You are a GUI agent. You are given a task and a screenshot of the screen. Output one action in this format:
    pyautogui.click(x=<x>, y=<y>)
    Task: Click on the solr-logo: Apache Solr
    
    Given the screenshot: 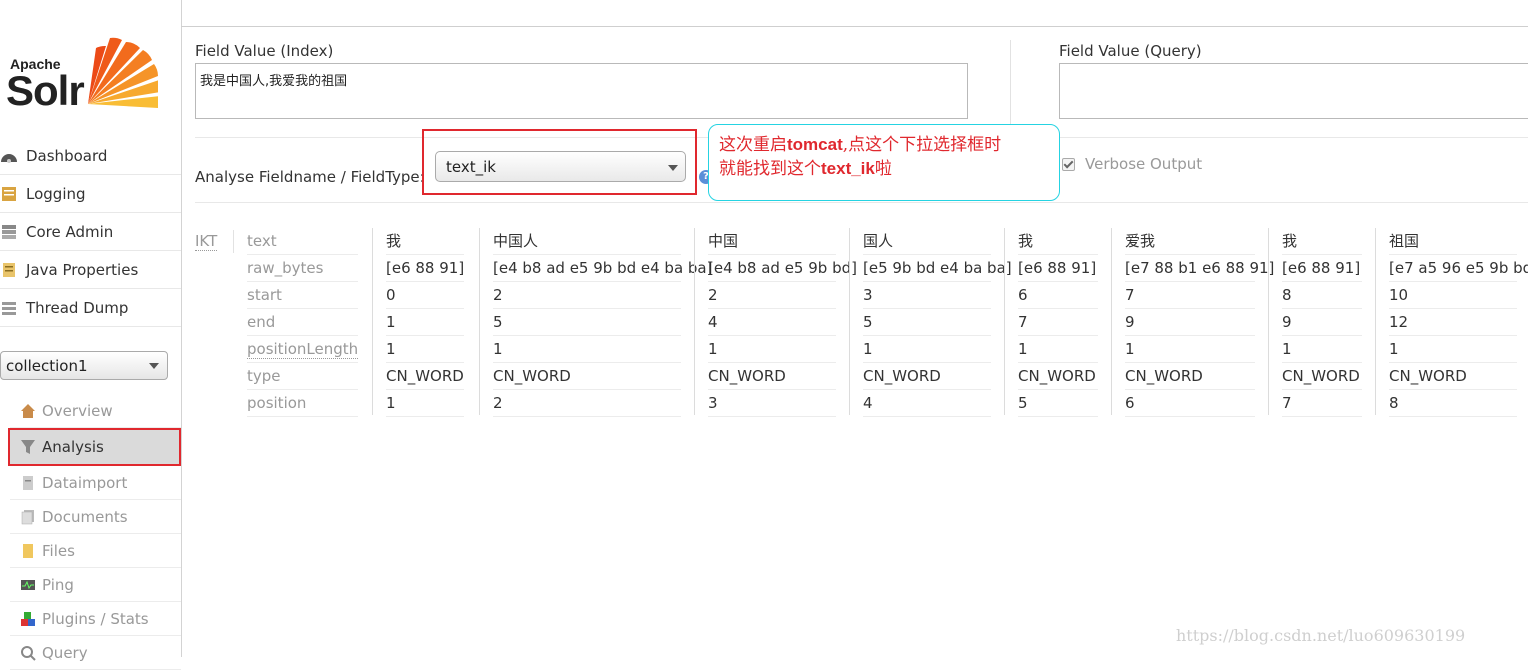 What is the action you would take?
    pyautogui.click(x=86, y=75)
    